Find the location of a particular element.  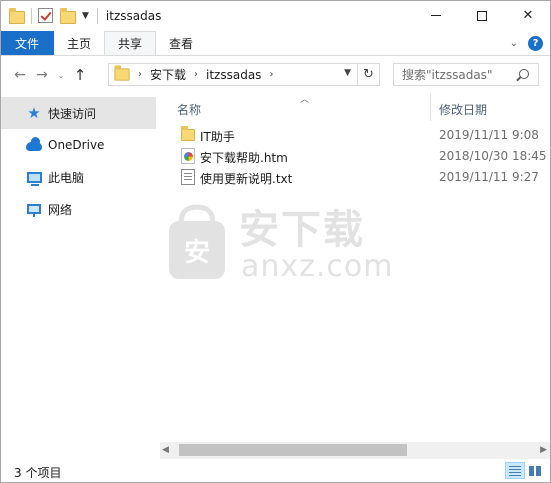

folder-icon is located at coordinates (188, 133).